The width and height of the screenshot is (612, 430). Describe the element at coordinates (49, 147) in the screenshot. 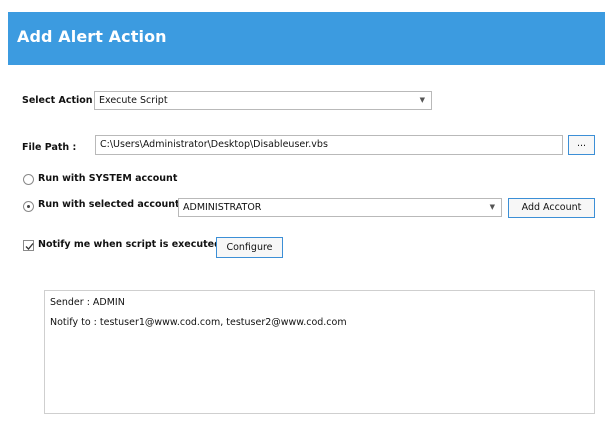

I see `file-path-label: File Path :` at that location.